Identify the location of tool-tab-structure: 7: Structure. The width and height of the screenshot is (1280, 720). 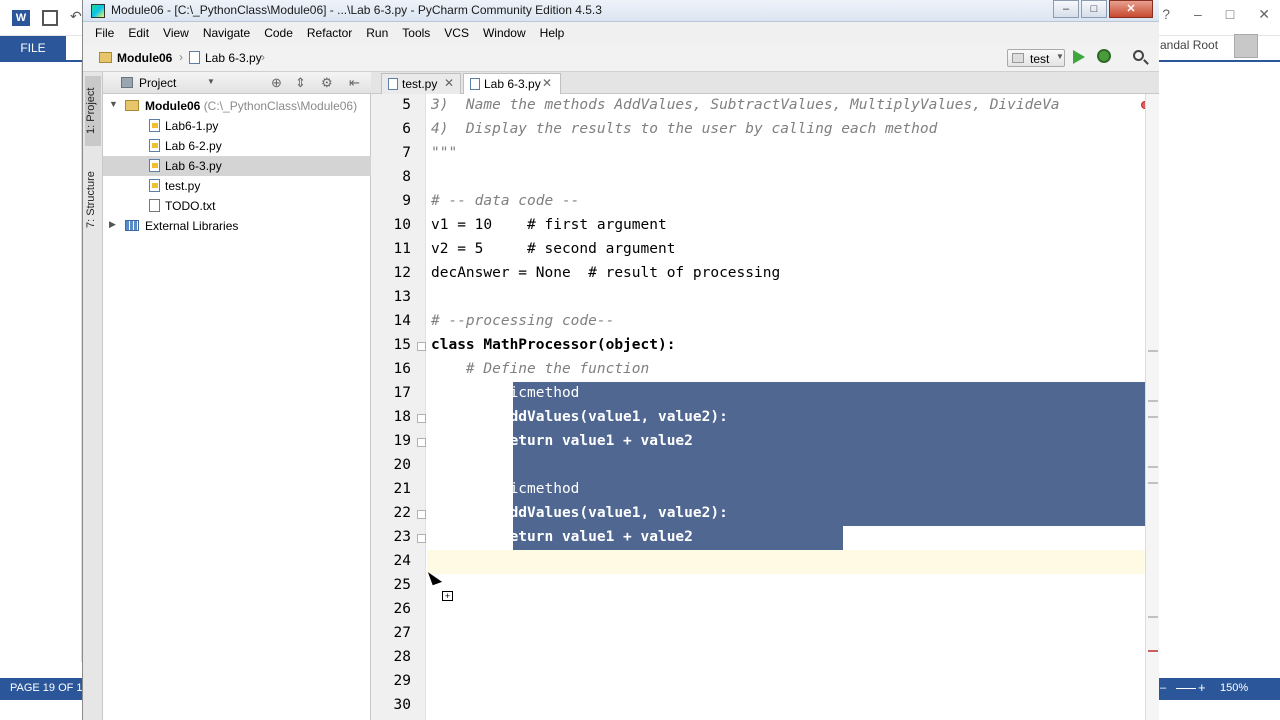
(93, 200).